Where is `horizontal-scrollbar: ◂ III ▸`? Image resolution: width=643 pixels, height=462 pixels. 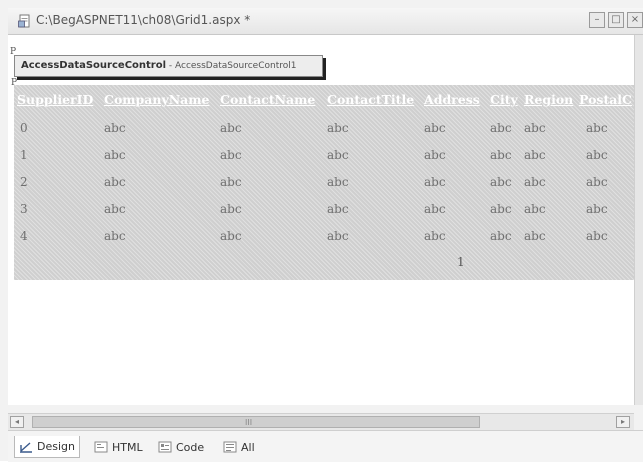
horizontal-scrollbar: ◂ III ▸ is located at coordinates (321, 421).